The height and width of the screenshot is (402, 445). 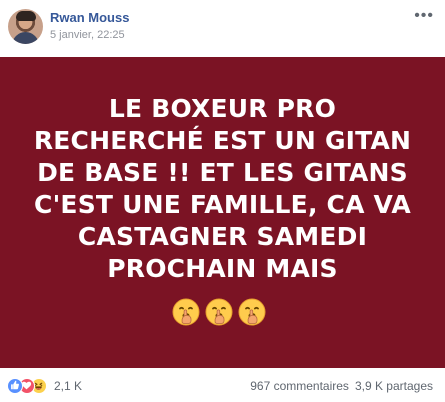 I want to click on post-text-line: DE BASE !! ET LES GITANS, so click(x=222, y=172).